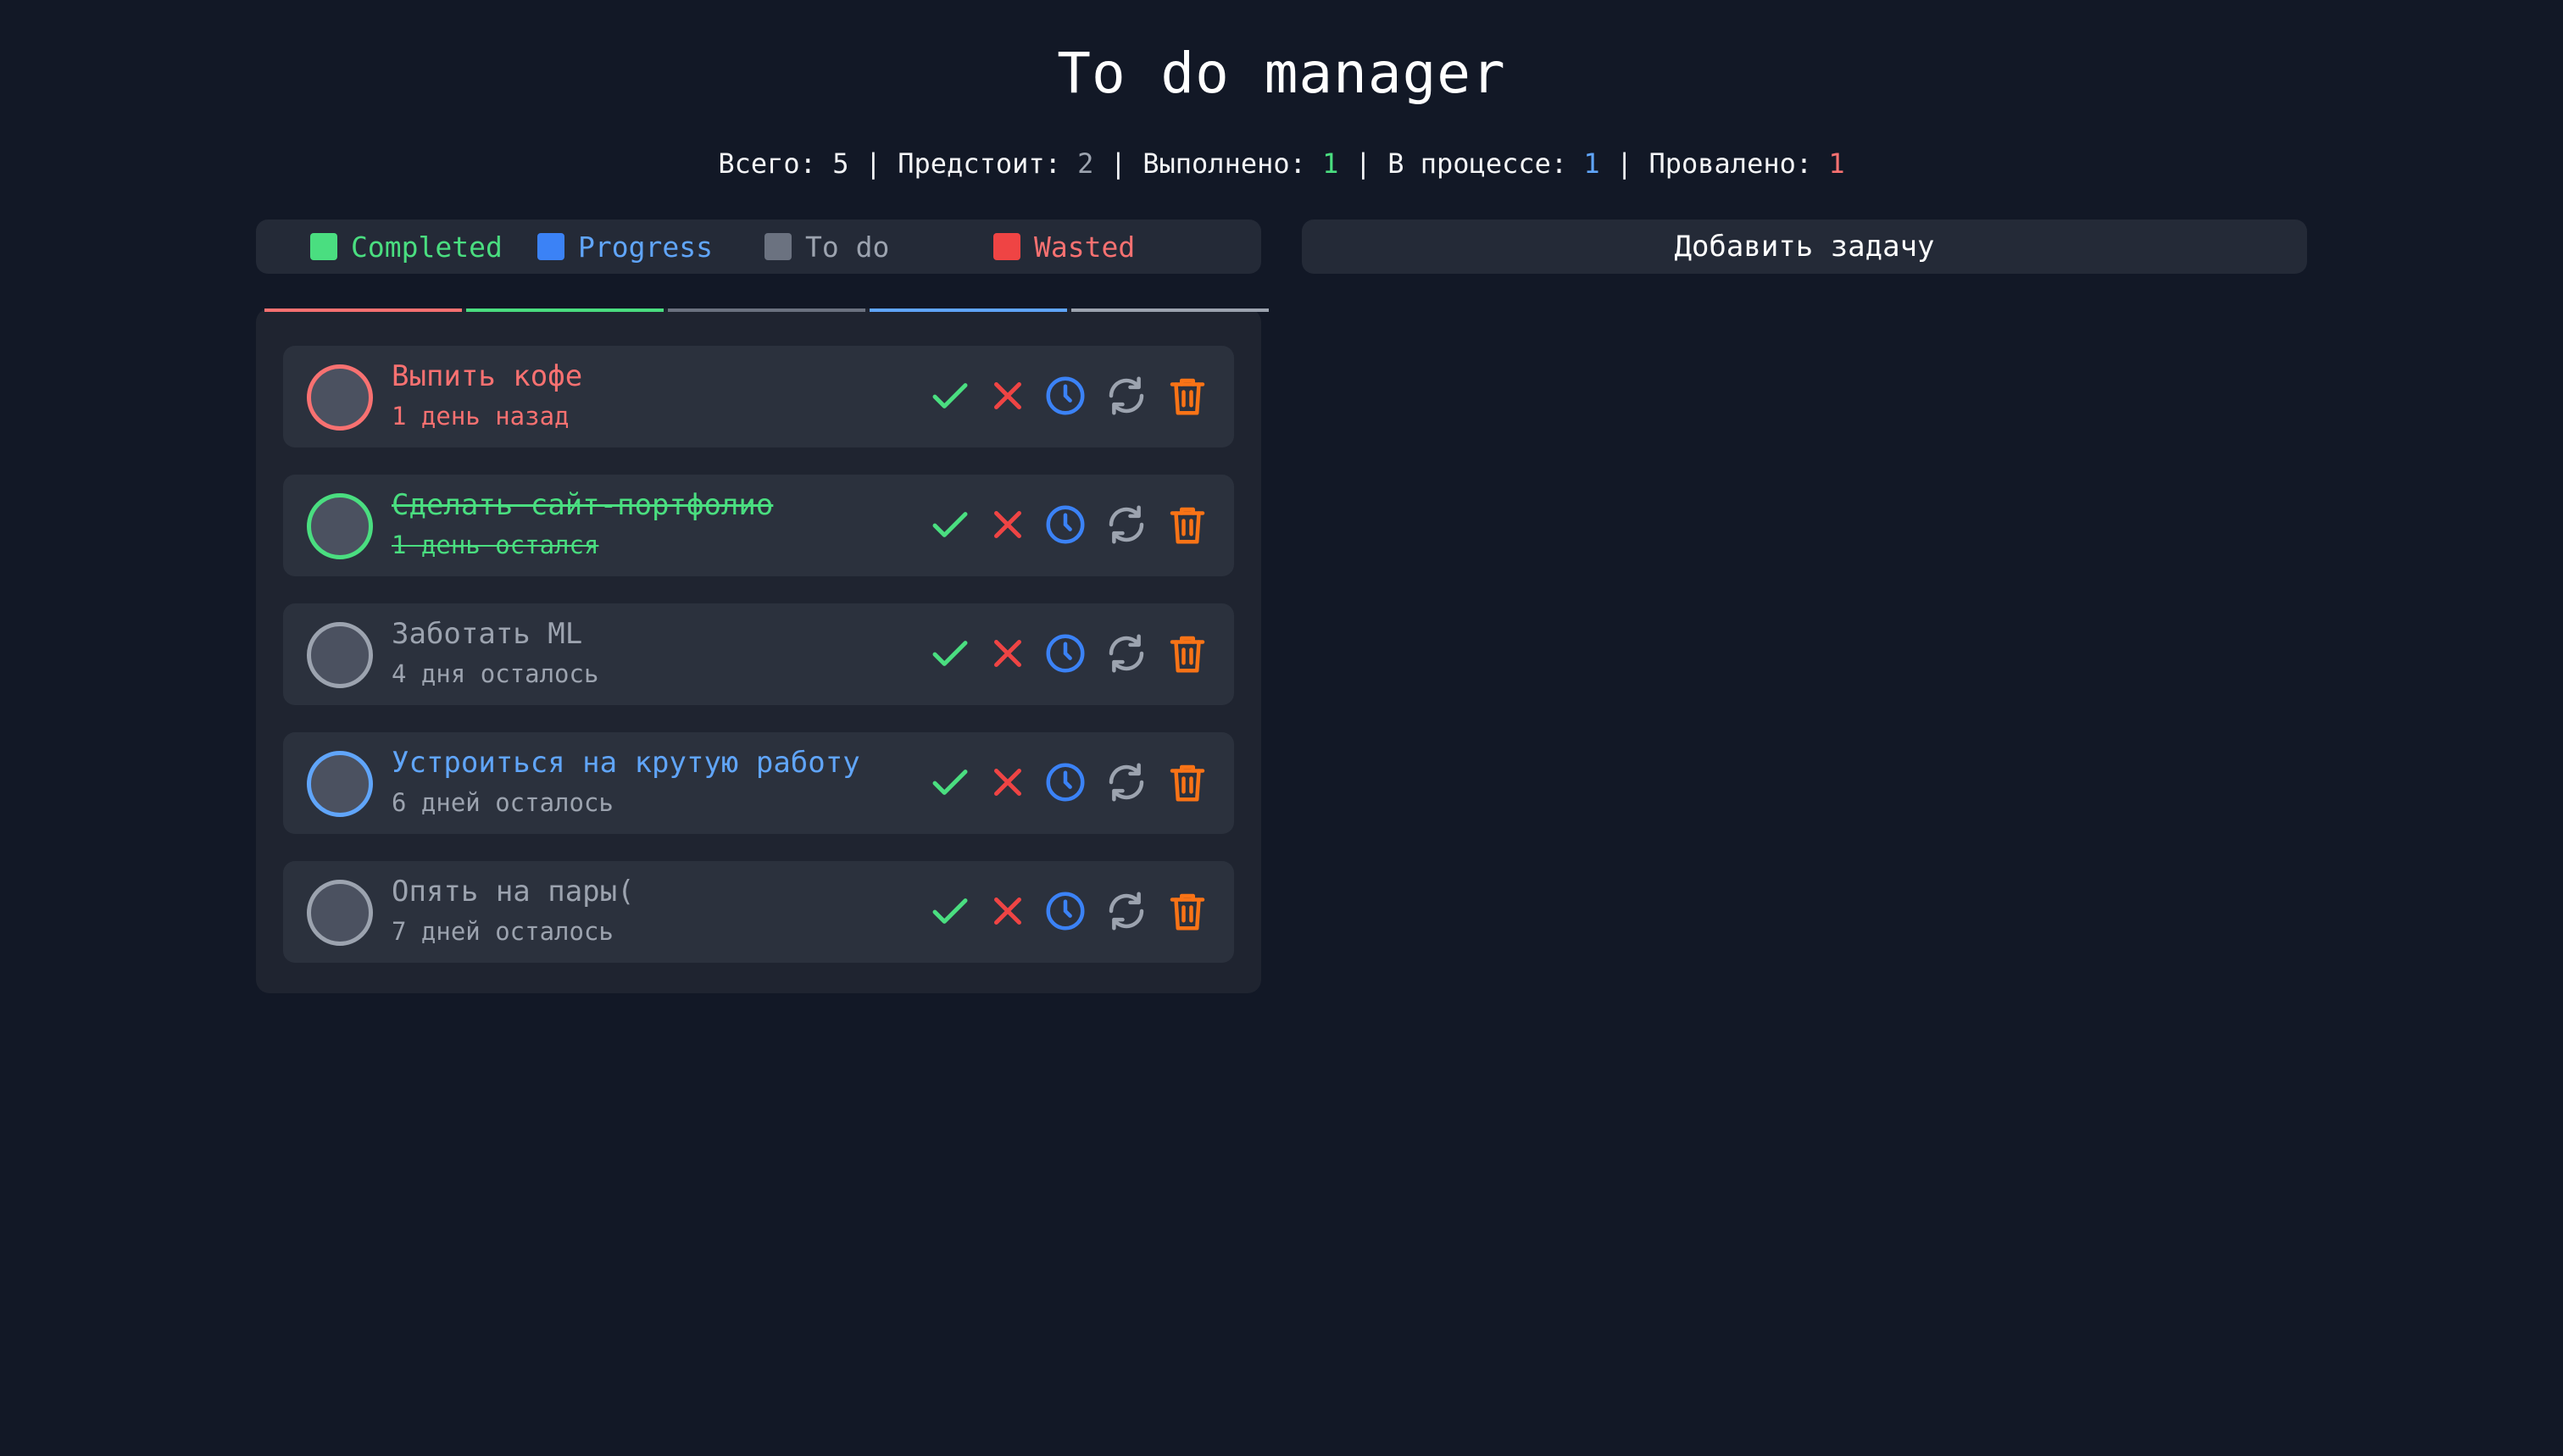 The height and width of the screenshot is (1456, 2563). Describe the element at coordinates (583, 505) in the screenshot. I see `task-title: Сделать сайт-портфолио` at that location.